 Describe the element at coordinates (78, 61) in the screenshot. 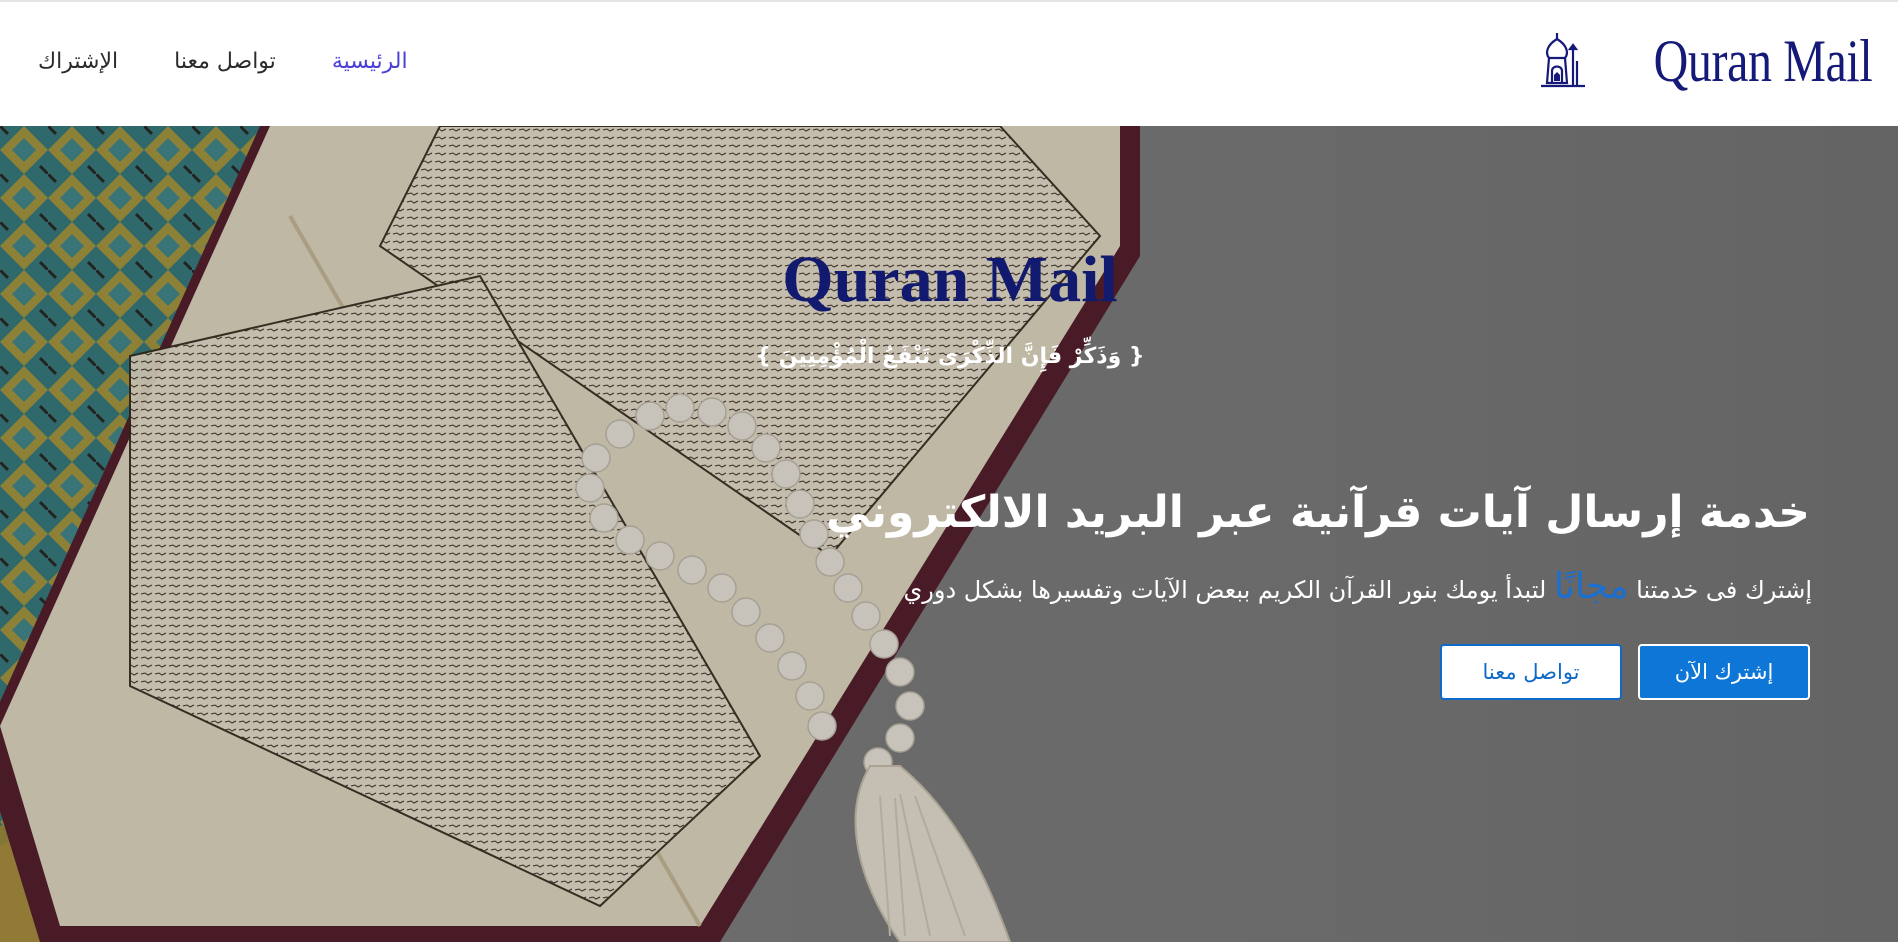

I see `nav-link-subscribe: الإشتراك` at that location.